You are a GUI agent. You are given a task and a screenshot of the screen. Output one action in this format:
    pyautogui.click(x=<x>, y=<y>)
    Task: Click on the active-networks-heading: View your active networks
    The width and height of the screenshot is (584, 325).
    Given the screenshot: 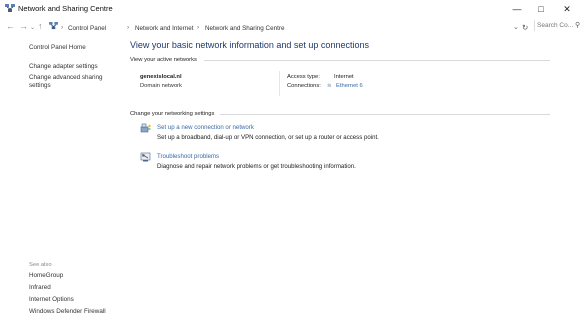 What is the action you would take?
    pyautogui.click(x=163, y=60)
    